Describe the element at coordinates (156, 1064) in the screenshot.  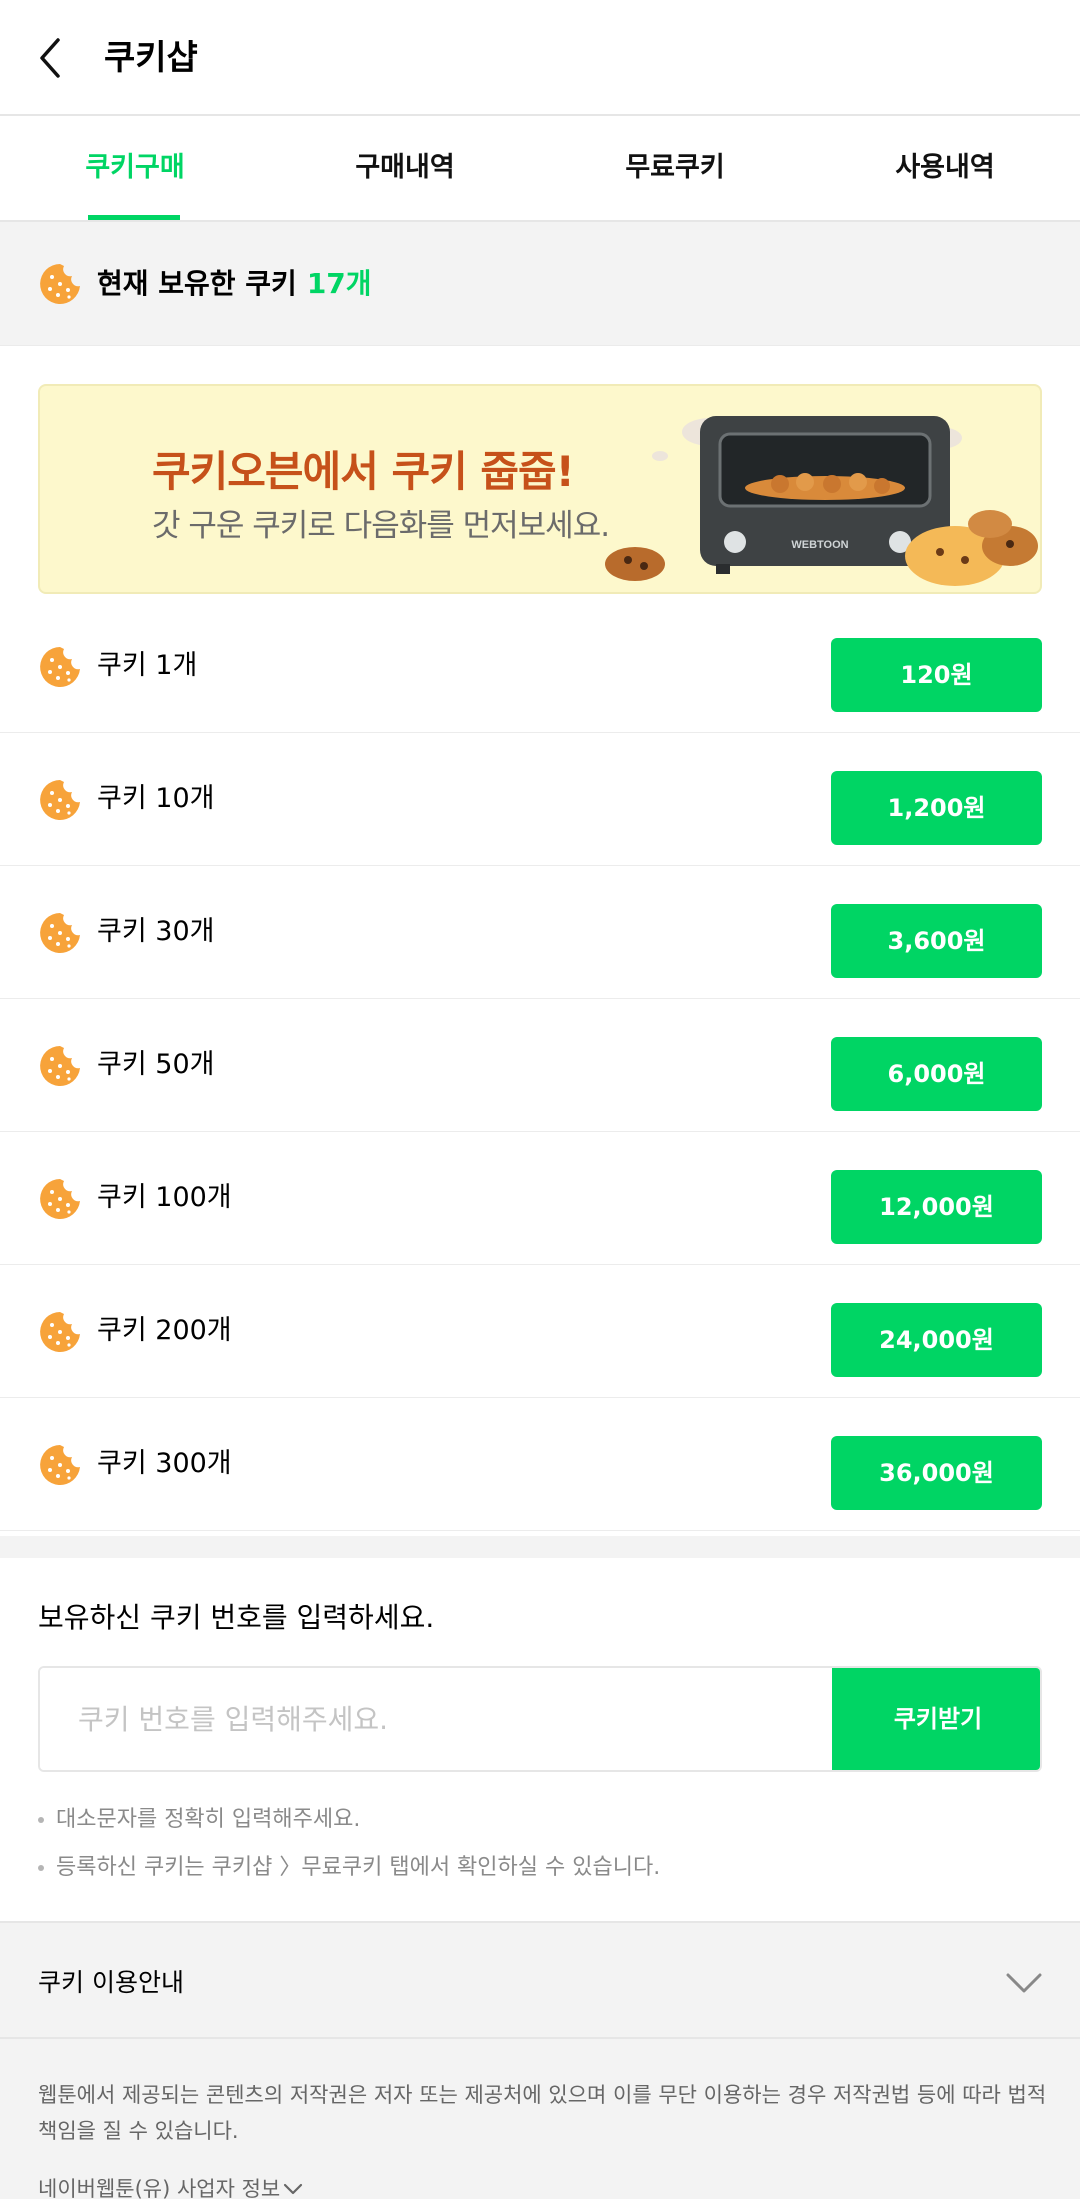
I see `product-name: 쿠키 50개` at that location.